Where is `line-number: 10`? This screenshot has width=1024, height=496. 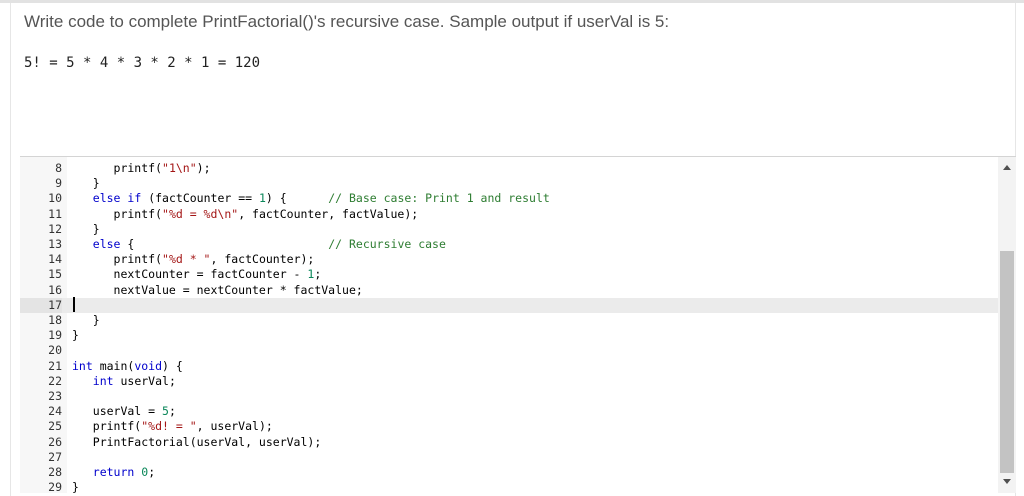
line-number: 10 is located at coordinates (41, 199).